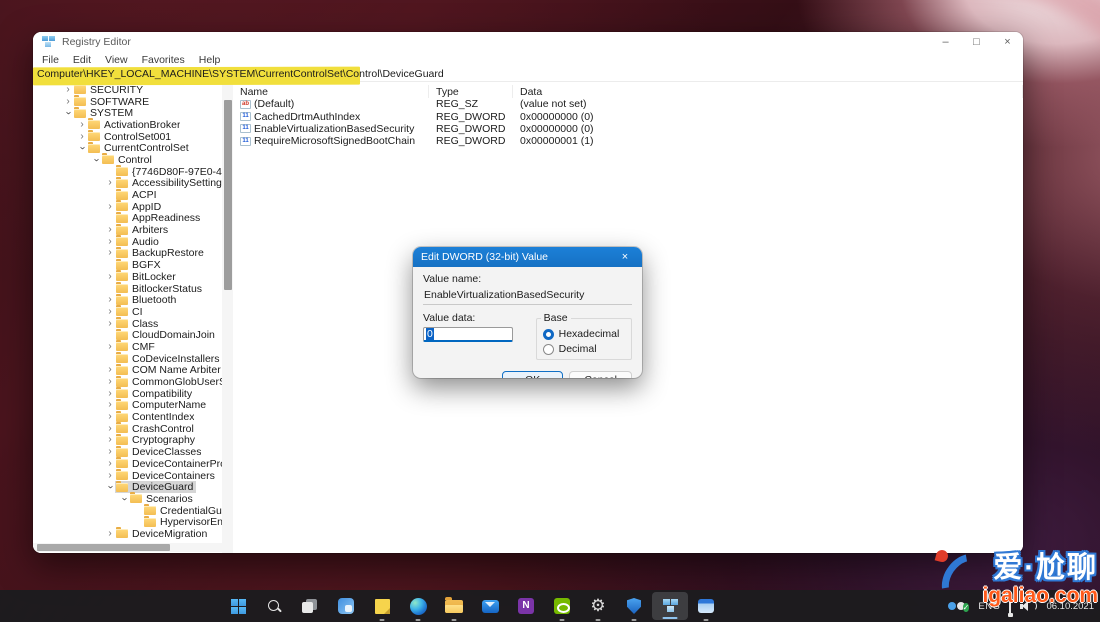 Image resolution: width=1100 pixels, height=622 pixels. Describe the element at coordinates (127, 159) in the screenshot. I see `tree-item-control: › Control` at that location.